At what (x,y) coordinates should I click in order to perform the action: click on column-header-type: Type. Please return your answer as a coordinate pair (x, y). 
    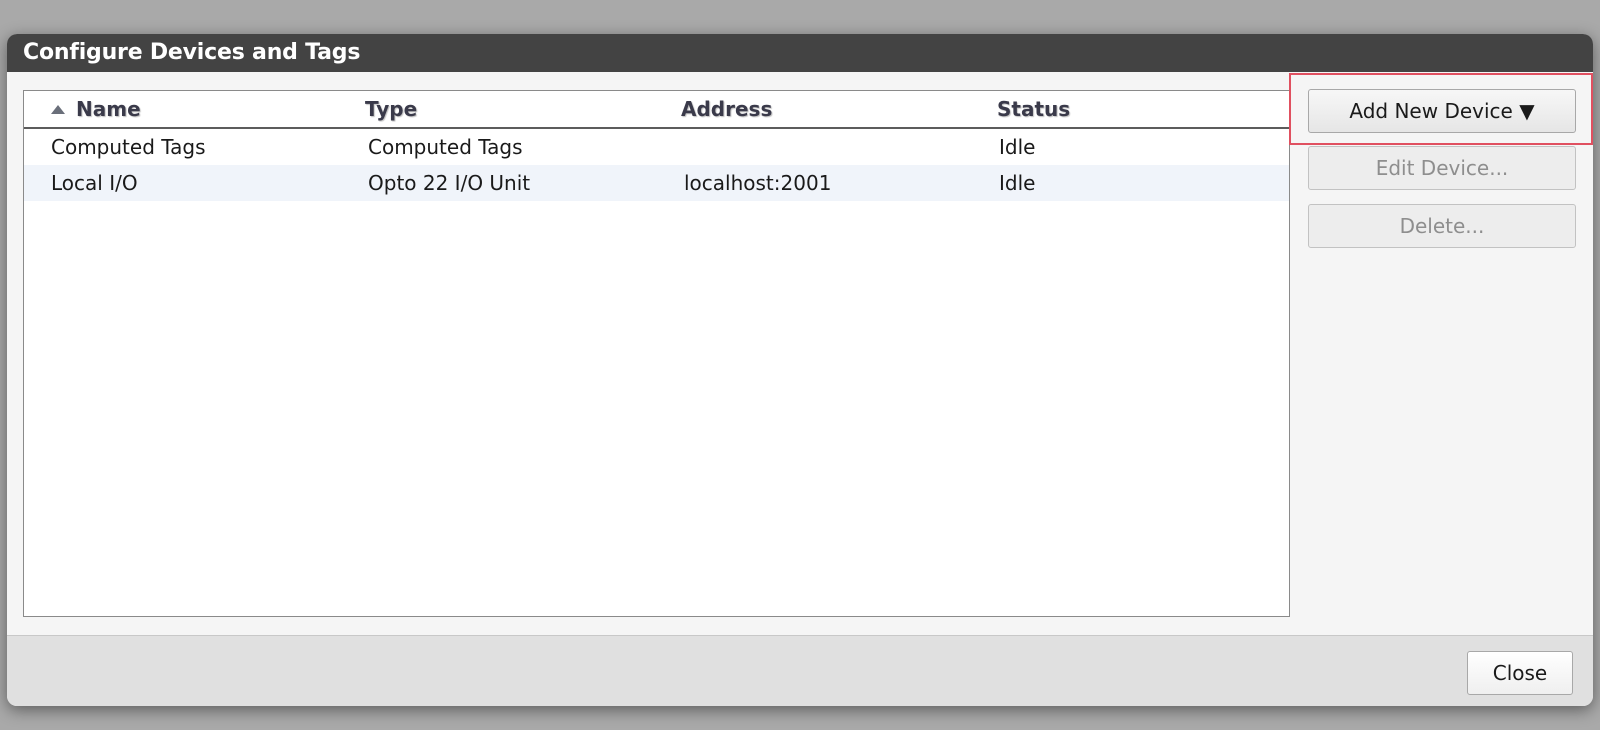
    Looking at the image, I should click on (391, 109).